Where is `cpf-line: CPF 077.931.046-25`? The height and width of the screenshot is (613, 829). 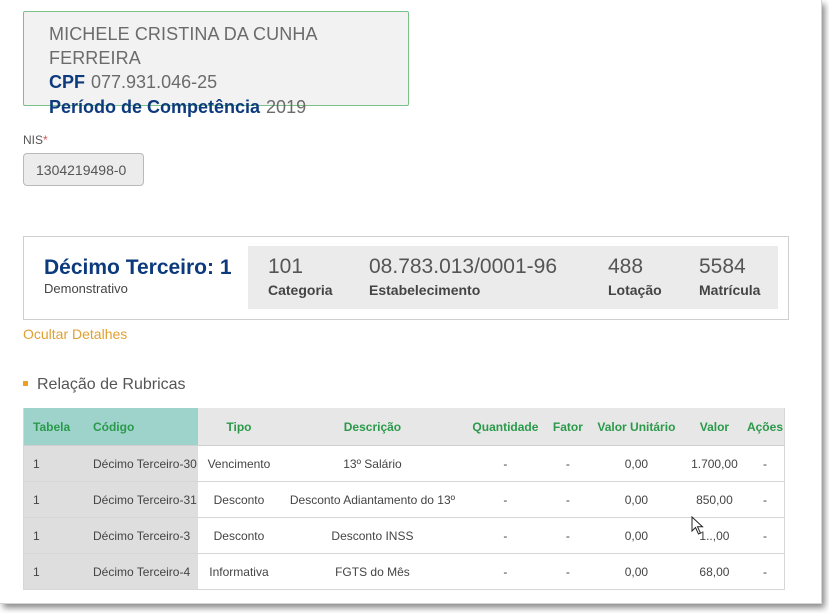
cpf-line: CPF 077.931.046-25 is located at coordinates (228, 82).